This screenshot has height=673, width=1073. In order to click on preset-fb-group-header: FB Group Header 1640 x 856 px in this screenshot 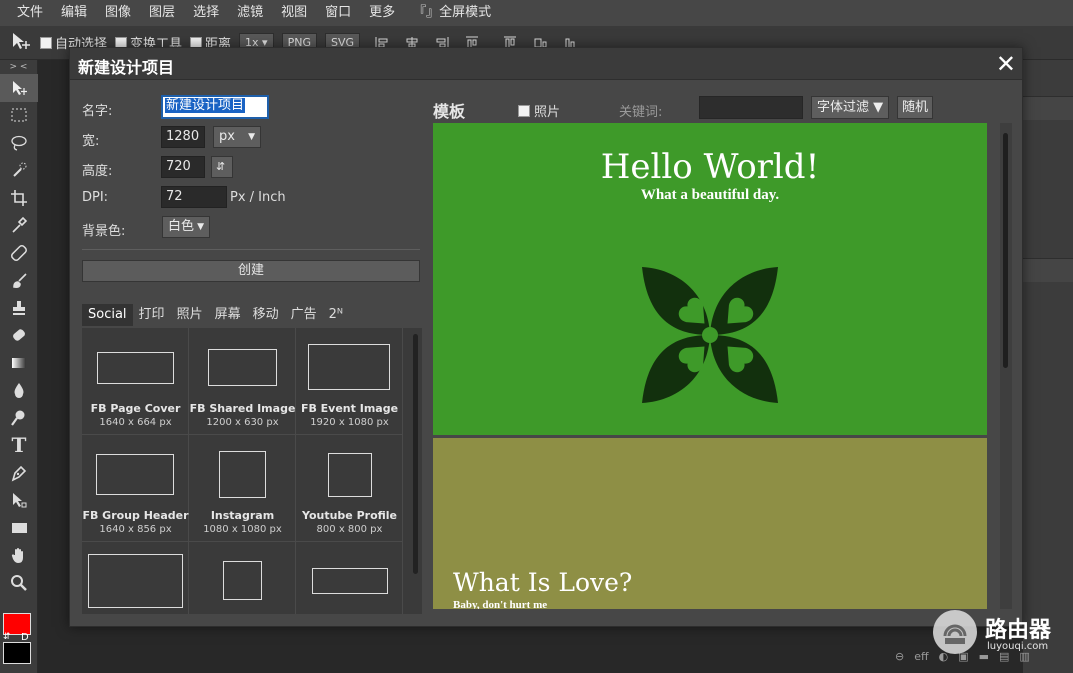, I will do `click(135, 488)`.